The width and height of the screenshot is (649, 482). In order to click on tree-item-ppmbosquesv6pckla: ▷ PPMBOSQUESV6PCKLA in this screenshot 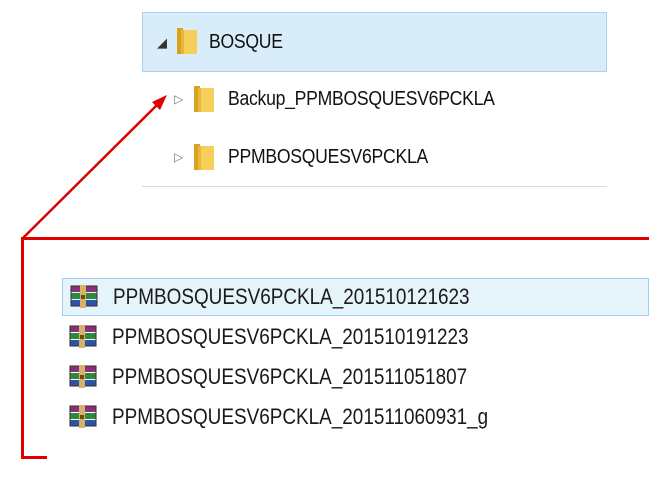, I will do `click(374, 157)`.